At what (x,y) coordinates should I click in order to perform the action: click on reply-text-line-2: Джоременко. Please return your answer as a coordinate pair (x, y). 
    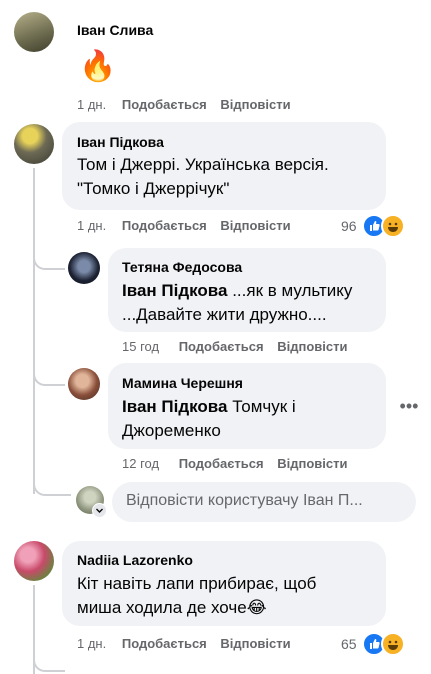
    Looking at the image, I should click on (171, 430).